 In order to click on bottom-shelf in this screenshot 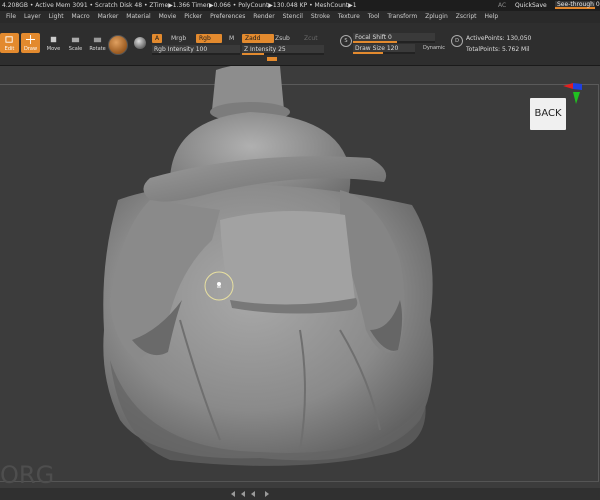, I will do `click(300, 494)`.